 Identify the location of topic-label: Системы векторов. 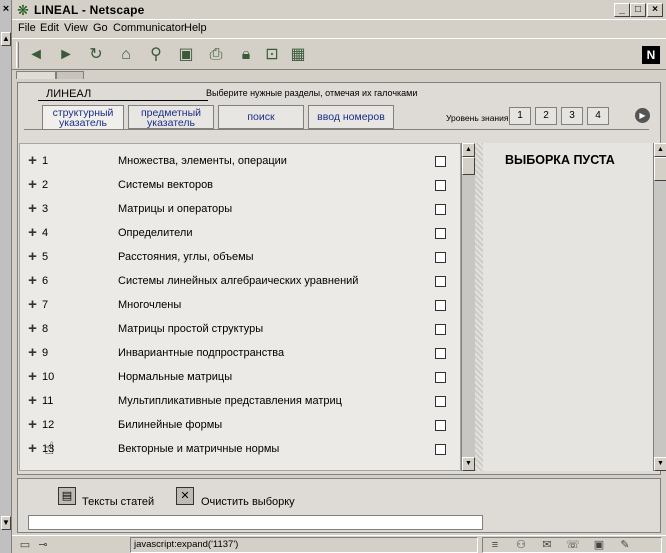
(165, 185).